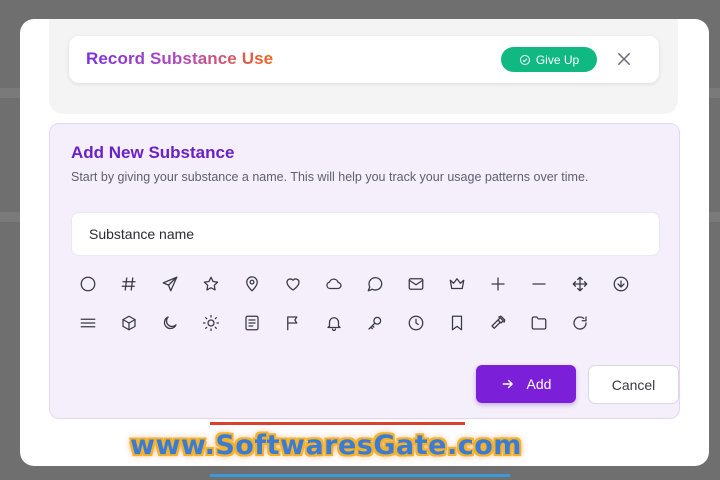 The width and height of the screenshot is (720, 480). Describe the element at coordinates (507, 384) in the screenshot. I see `arrow-right-icon` at that location.